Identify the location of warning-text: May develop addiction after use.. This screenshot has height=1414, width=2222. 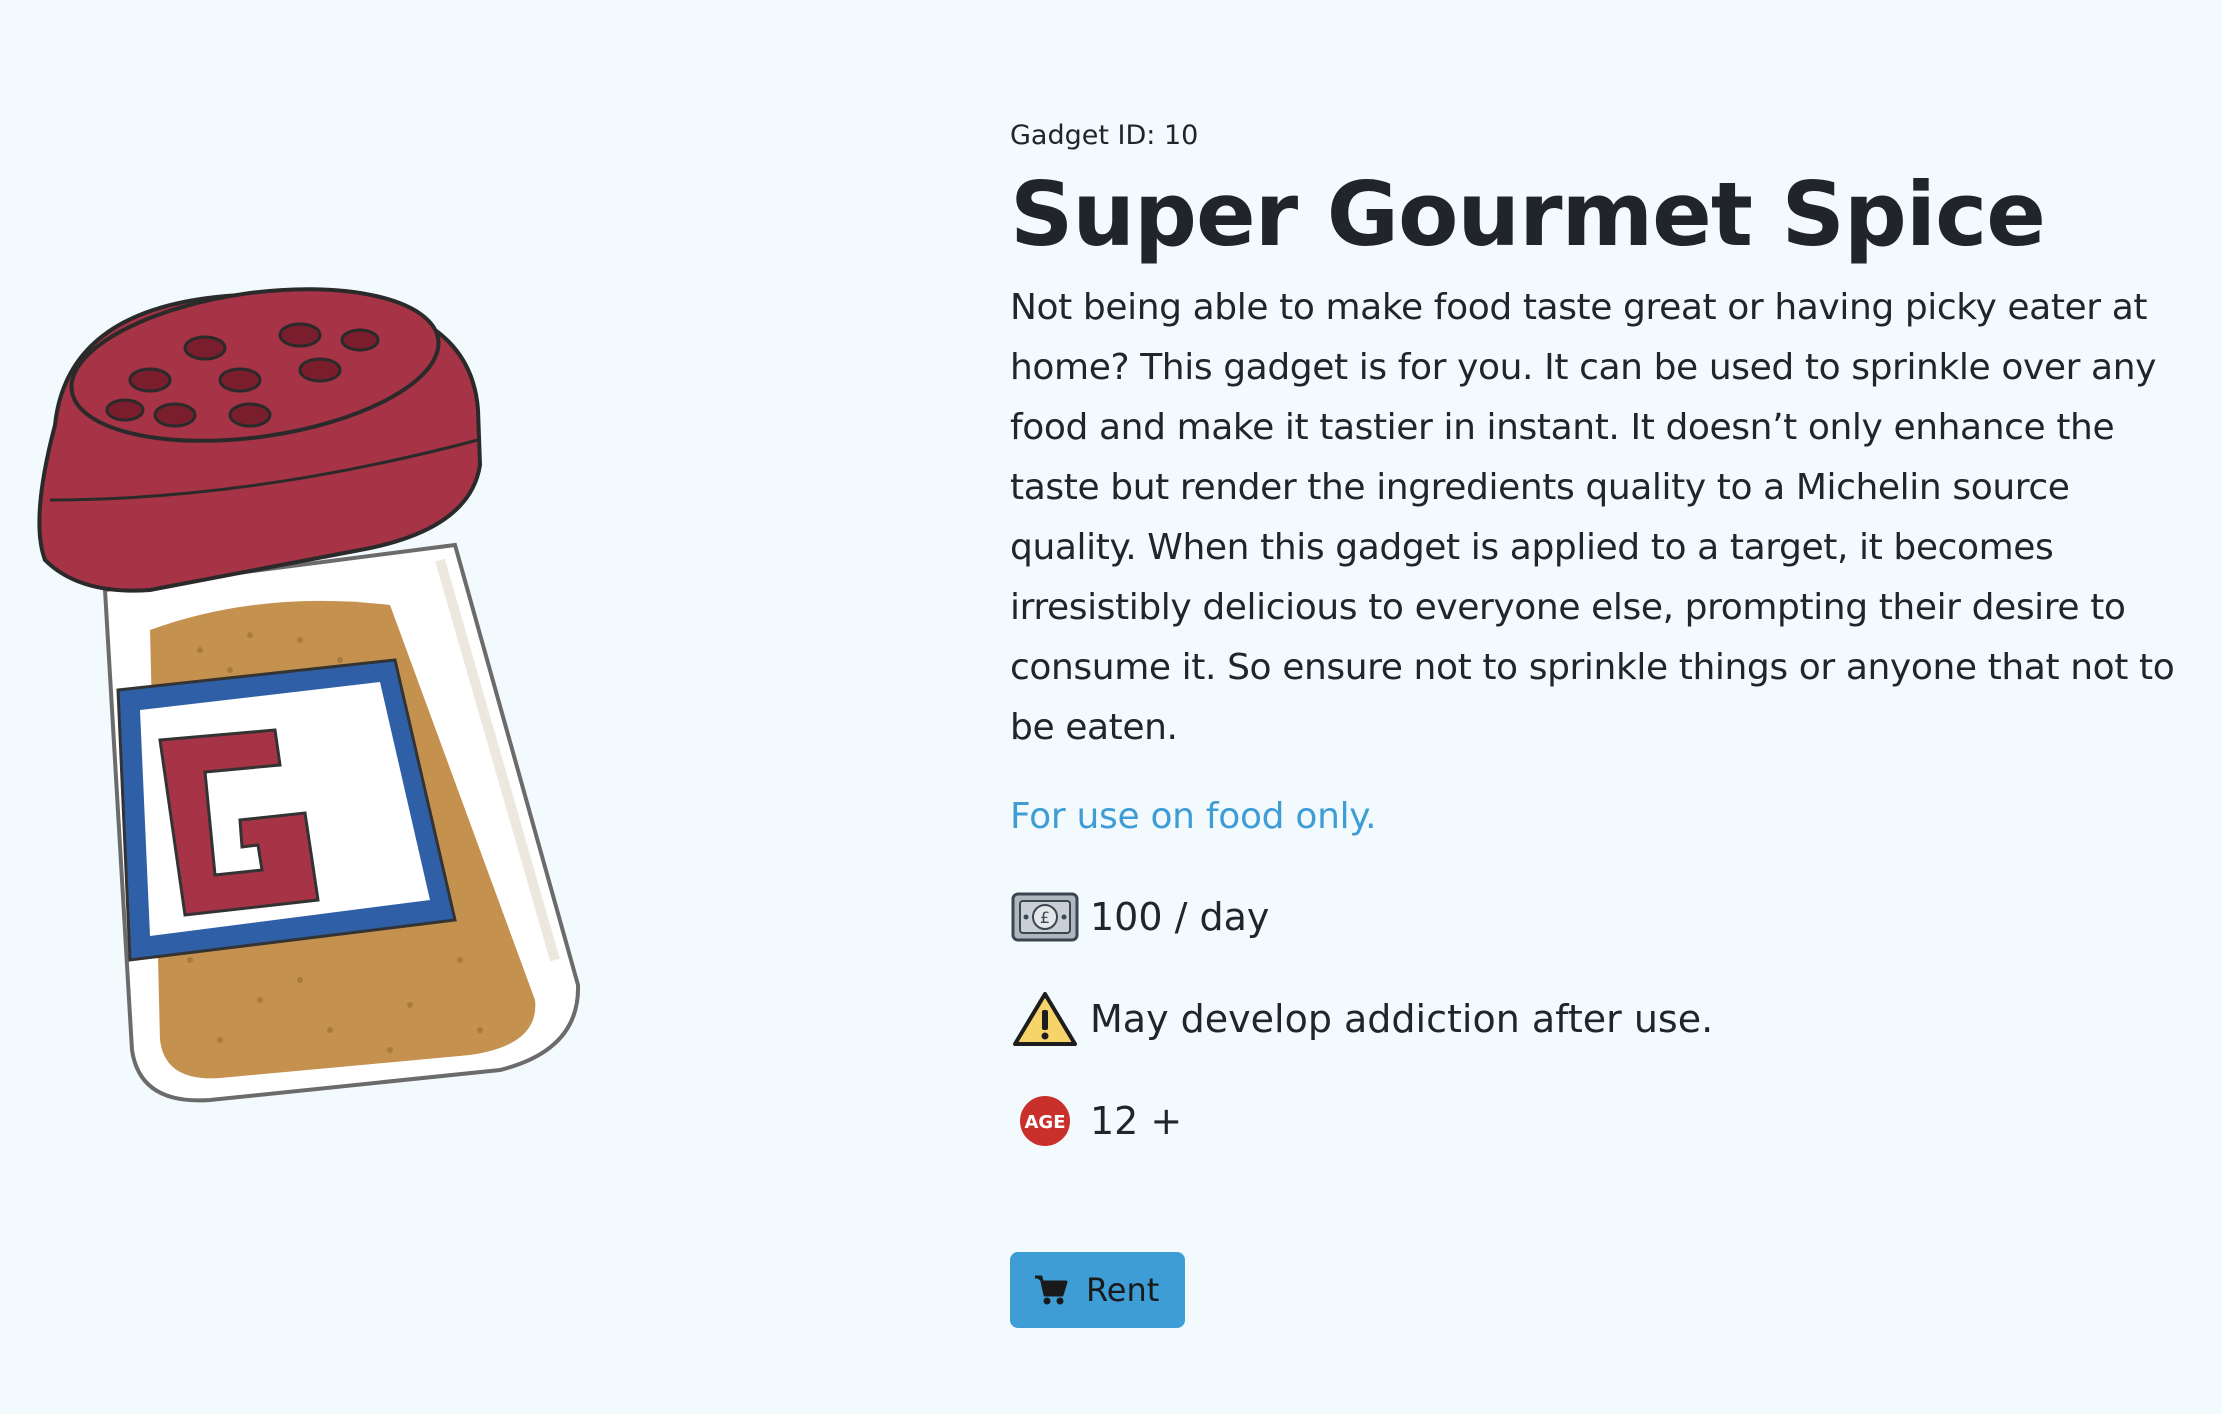
(1402, 1019).